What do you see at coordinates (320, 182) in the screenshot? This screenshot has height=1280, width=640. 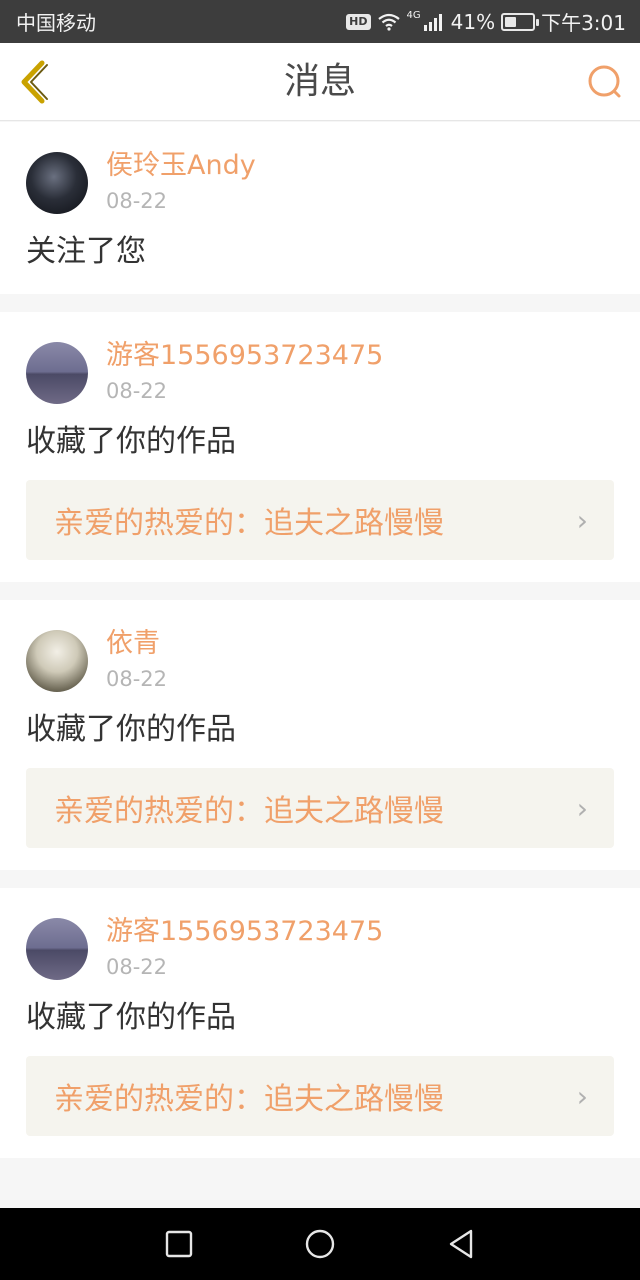 I see `message-header: 侯玲玉Andy 08-22` at bounding box center [320, 182].